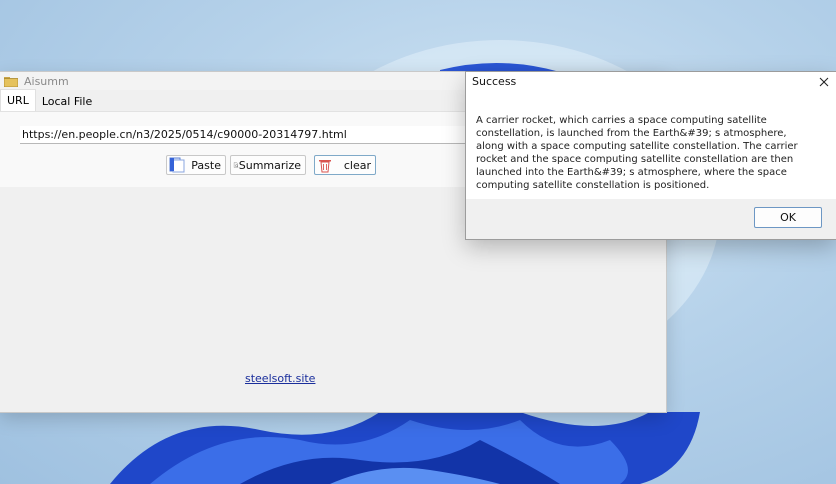 Image resolution: width=836 pixels, height=484 pixels. What do you see at coordinates (177, 165) in the screenshot?
I see `paste-icon` at bounding box center [177, 165].